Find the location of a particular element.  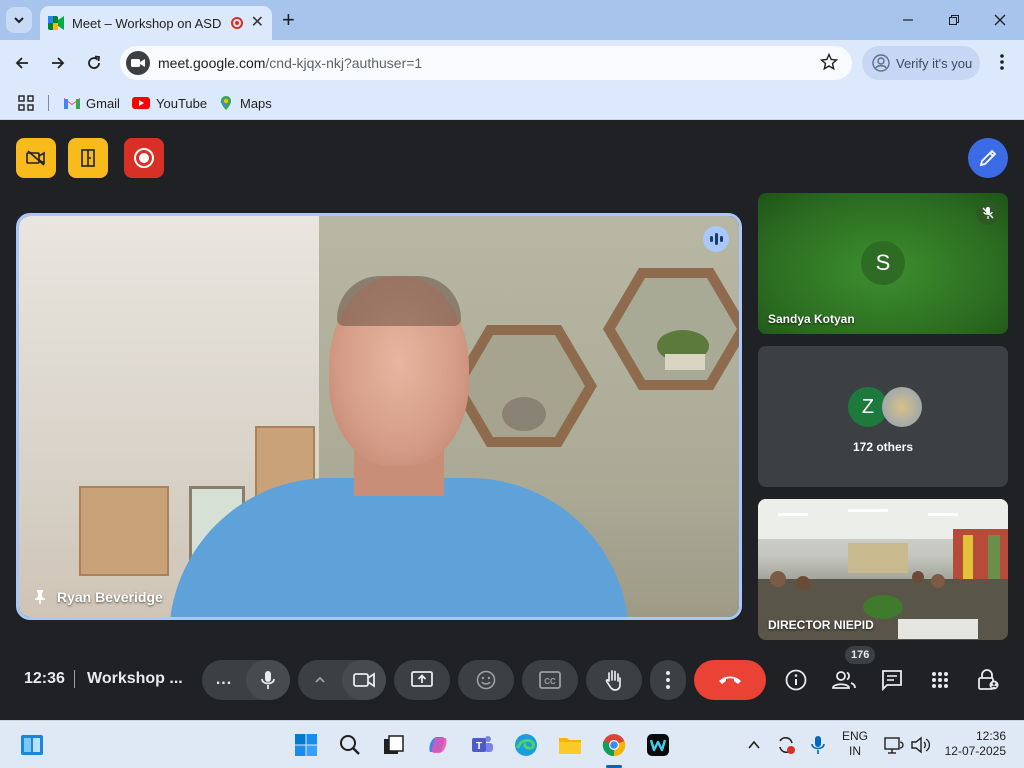

chevron-down-icon is located at coordinates (19, 20).